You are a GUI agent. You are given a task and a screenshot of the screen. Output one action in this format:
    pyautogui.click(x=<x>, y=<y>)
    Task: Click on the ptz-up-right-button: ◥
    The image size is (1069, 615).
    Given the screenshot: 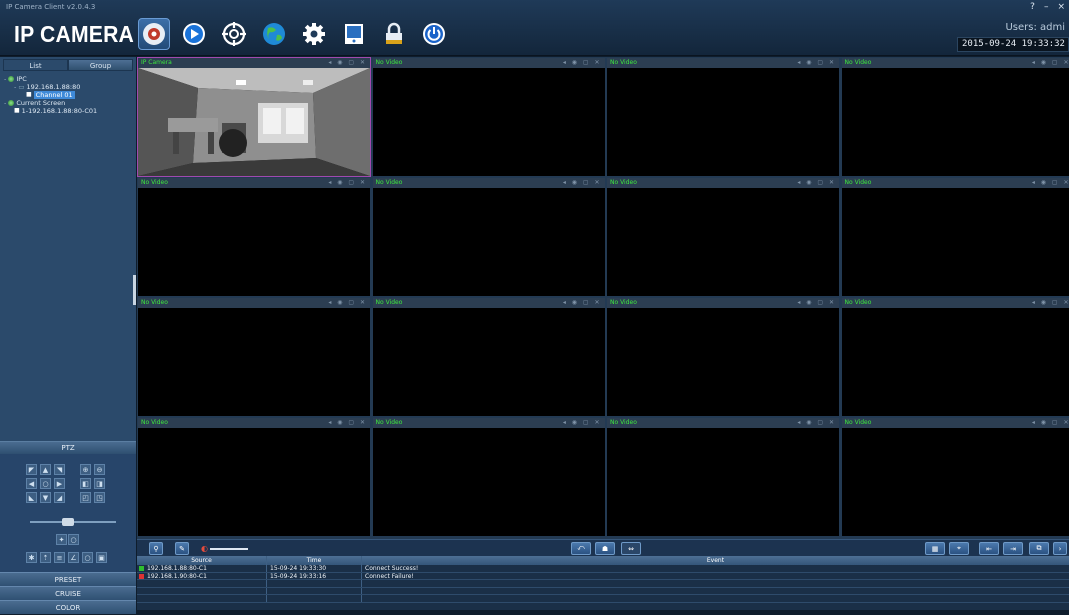 What is the action you would take?
    pyautogui.click(x=59, y=469)
    